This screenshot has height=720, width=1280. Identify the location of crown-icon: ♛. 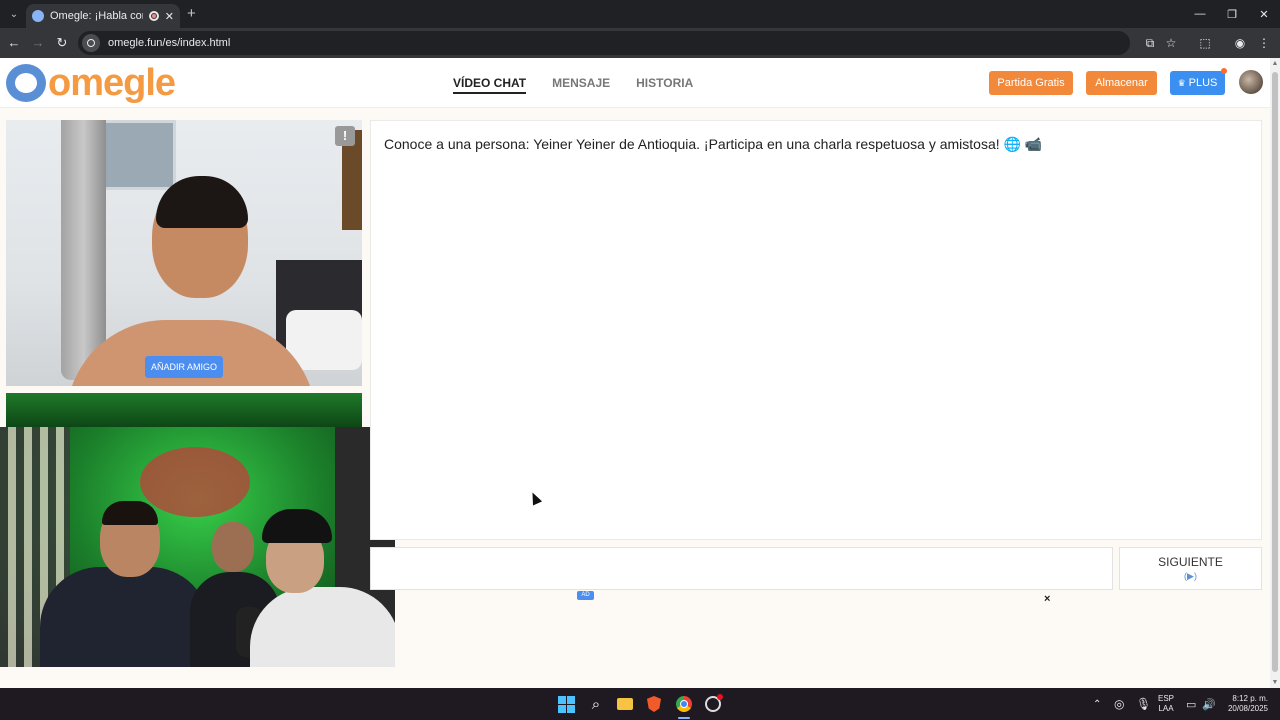
(1181, 82).